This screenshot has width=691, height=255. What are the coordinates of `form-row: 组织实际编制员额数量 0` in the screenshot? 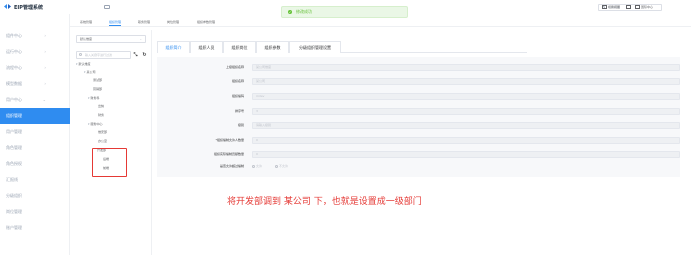 It's located at (418, 154).